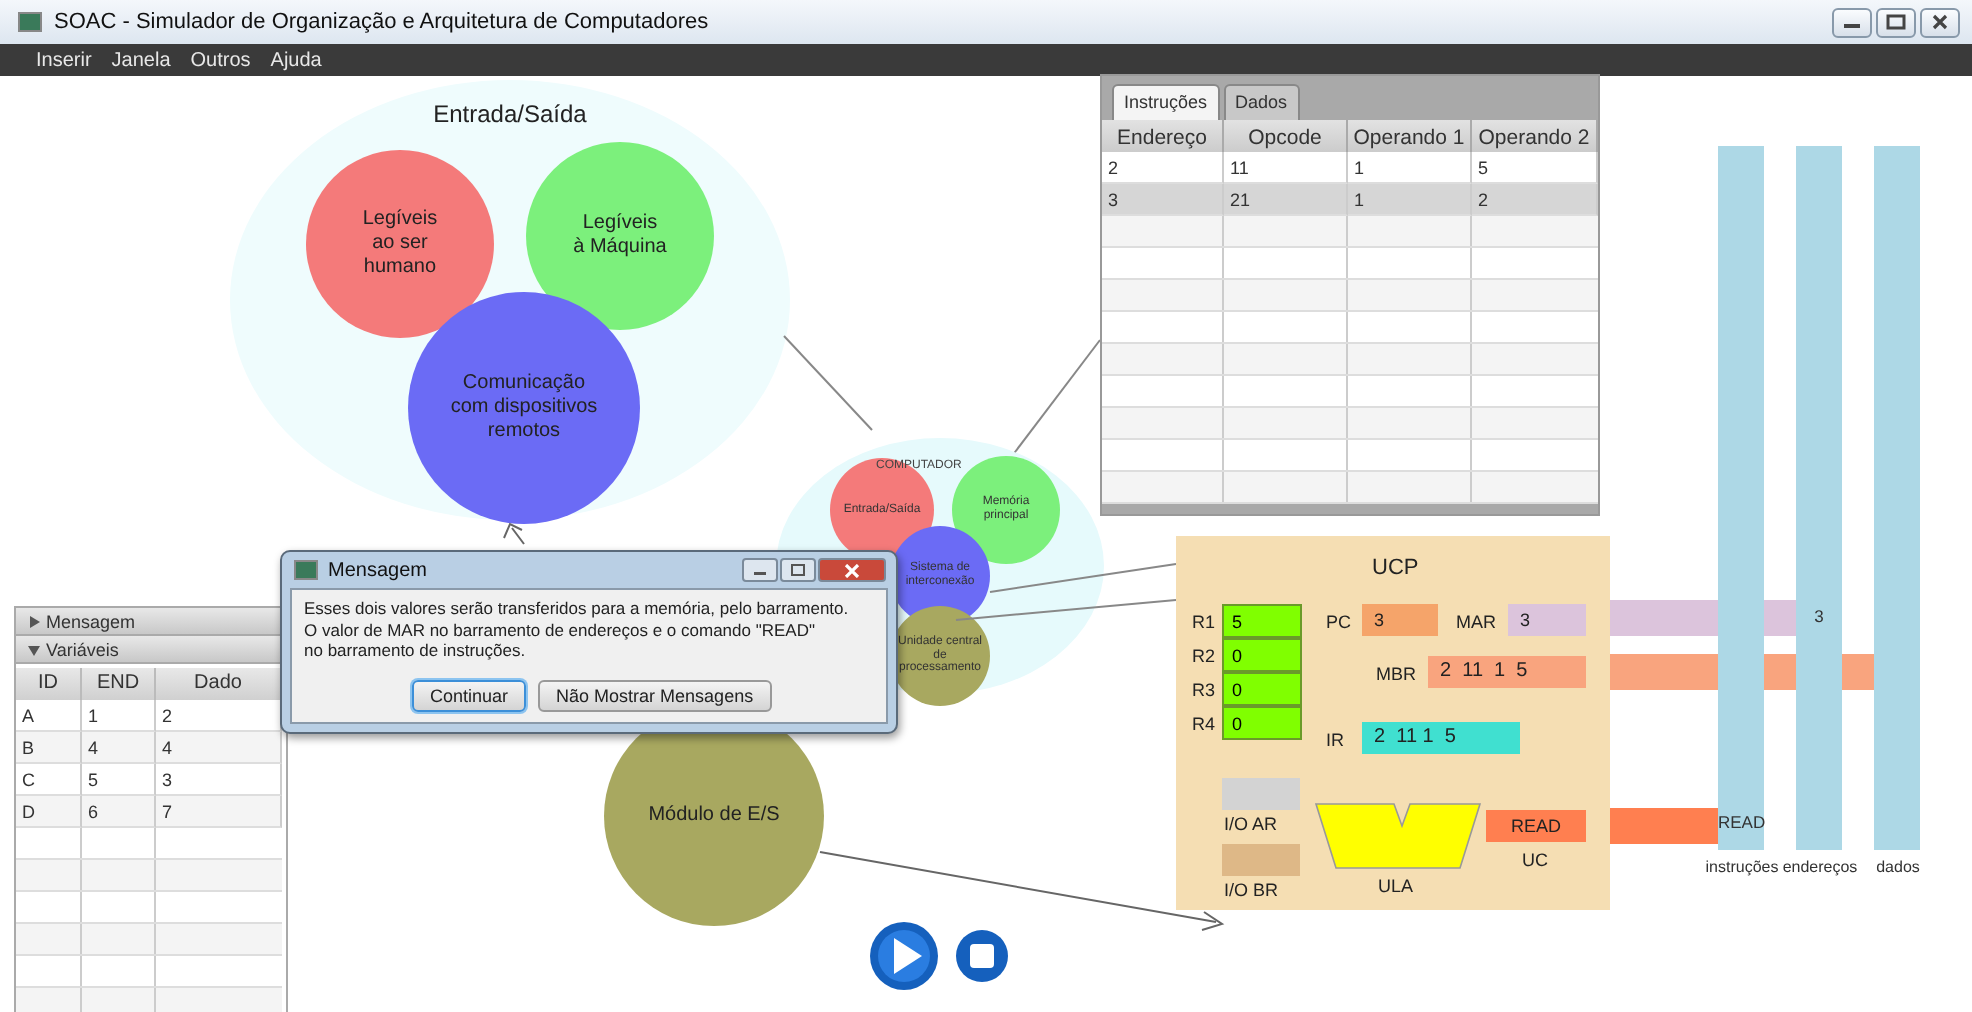  Describe the element at coordinates (1339, 622) in the screenshot. I see `register-label: PC` at that location.